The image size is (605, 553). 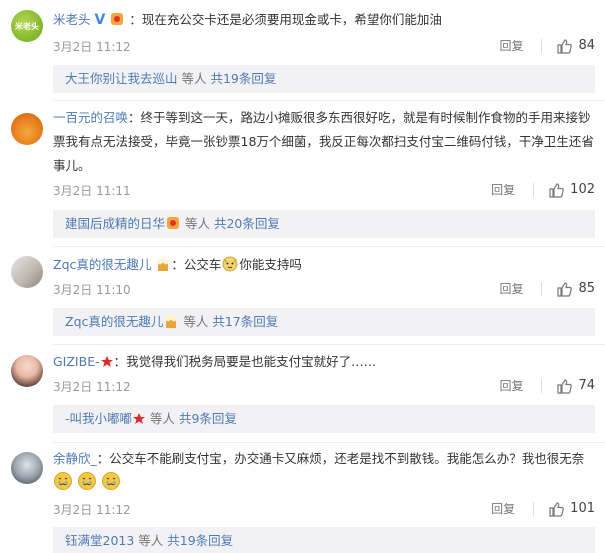 I want to click on emoji-row, so click(x=324, y=485).